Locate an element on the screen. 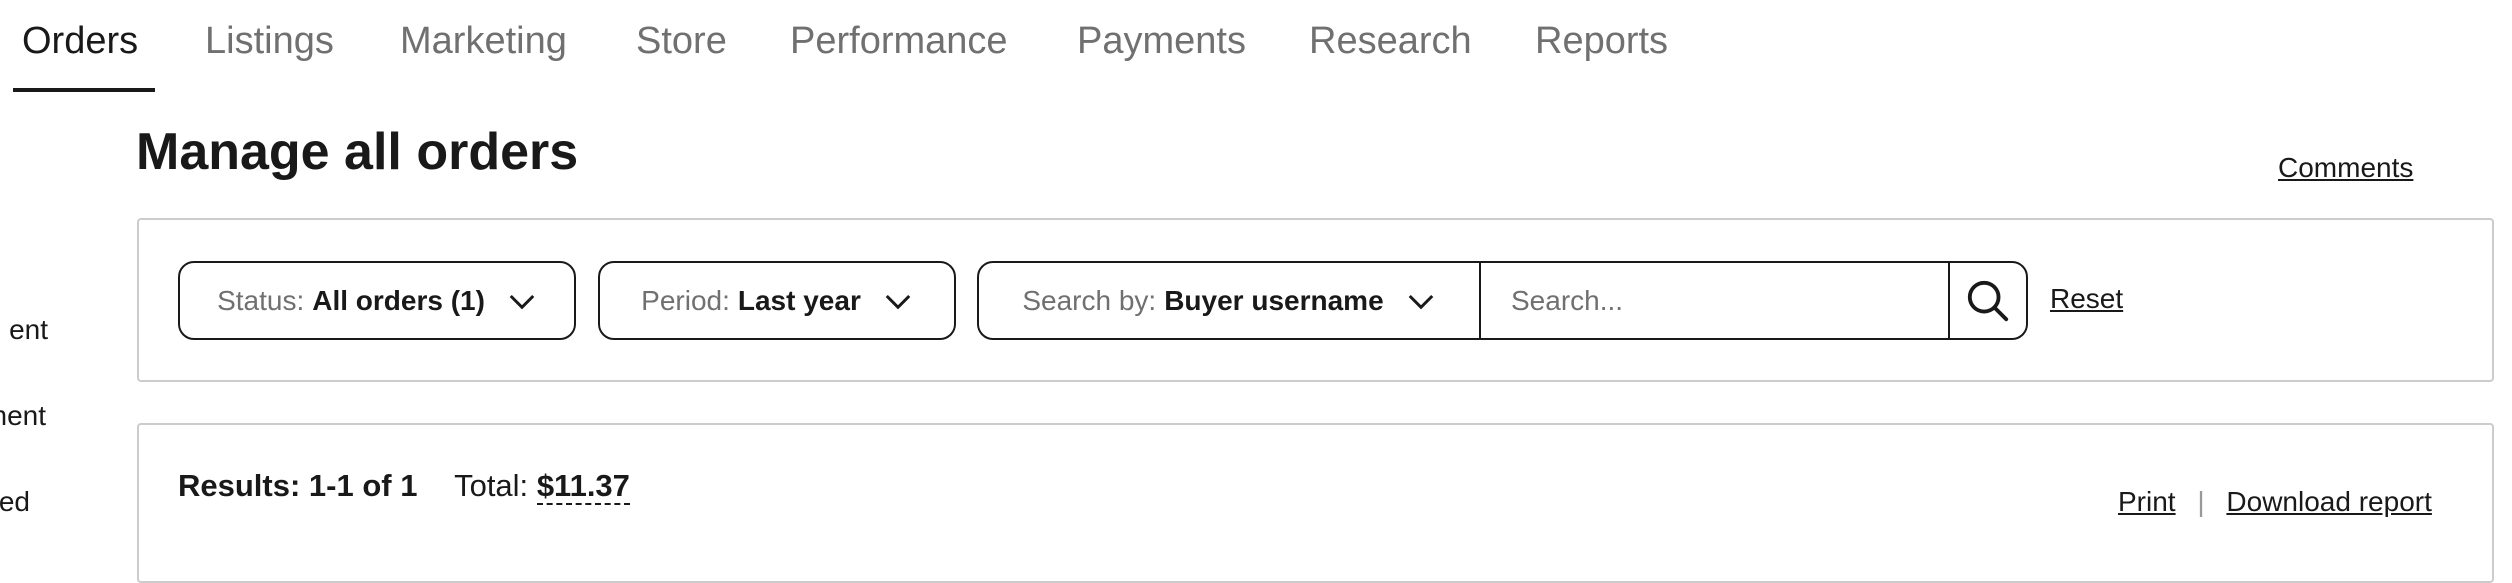 The width and height of the screenshot is (2512, 583). print-link: Print is located at coordinates (2147, 501).